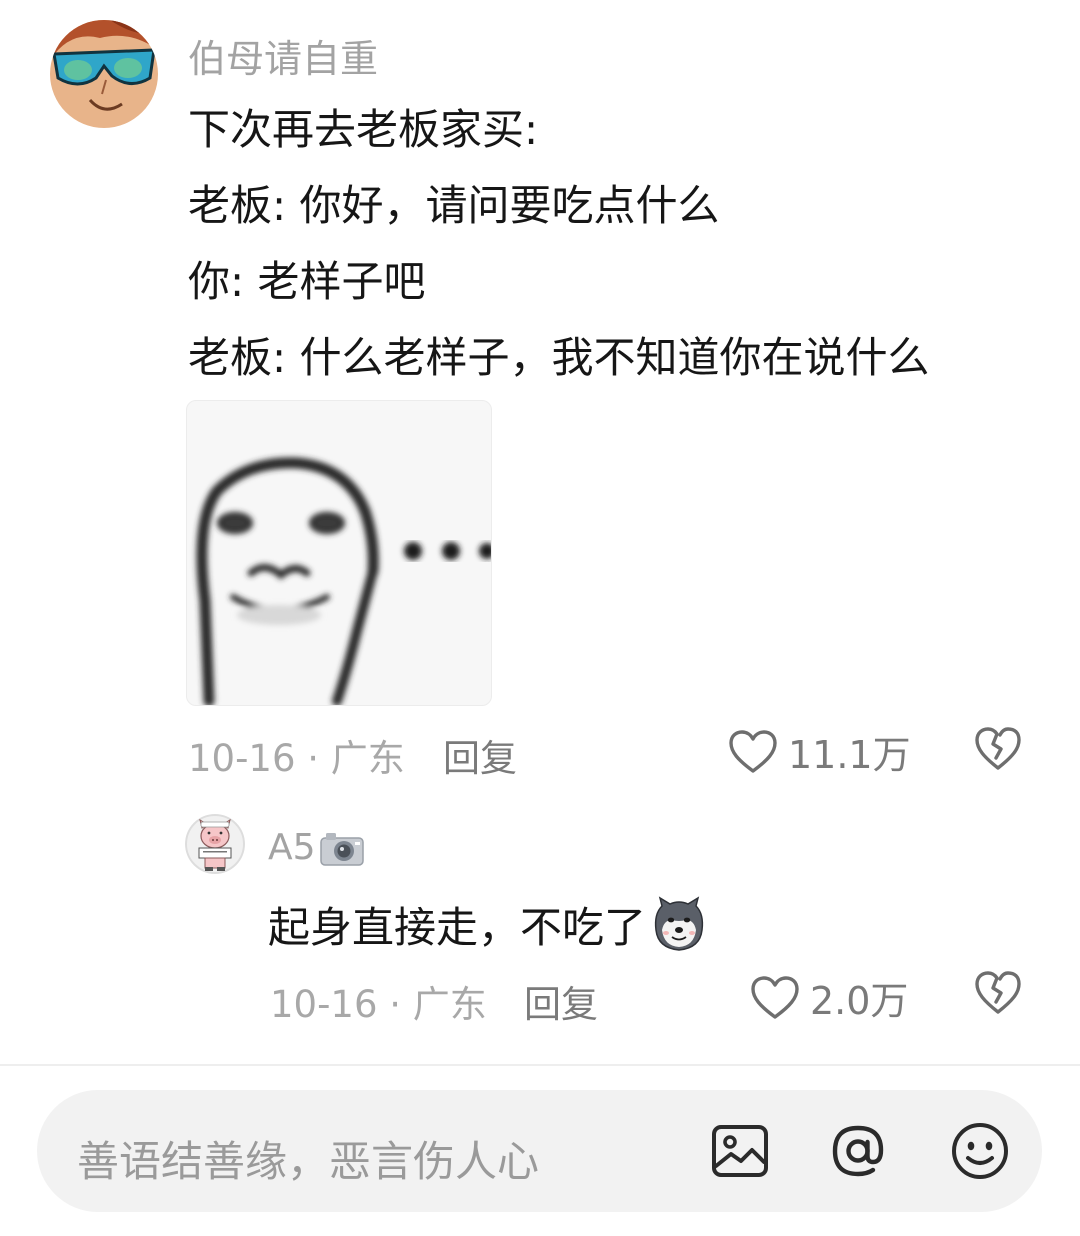 Image resolution: width=1080 pixels, height=1236 pixels. Describe the element at coordinates (849, 755) in the screenshot. I see `like-count: 11.1万` at that location.